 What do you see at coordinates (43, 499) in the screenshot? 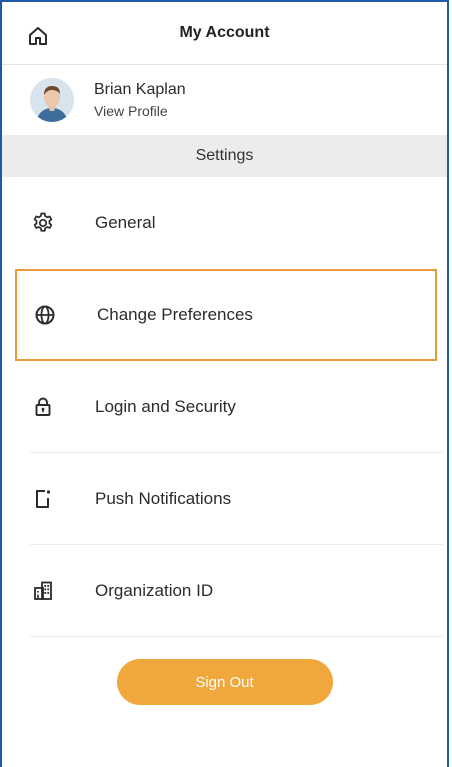
I see `phone-notification-icon` at bounding box center [43, 499].